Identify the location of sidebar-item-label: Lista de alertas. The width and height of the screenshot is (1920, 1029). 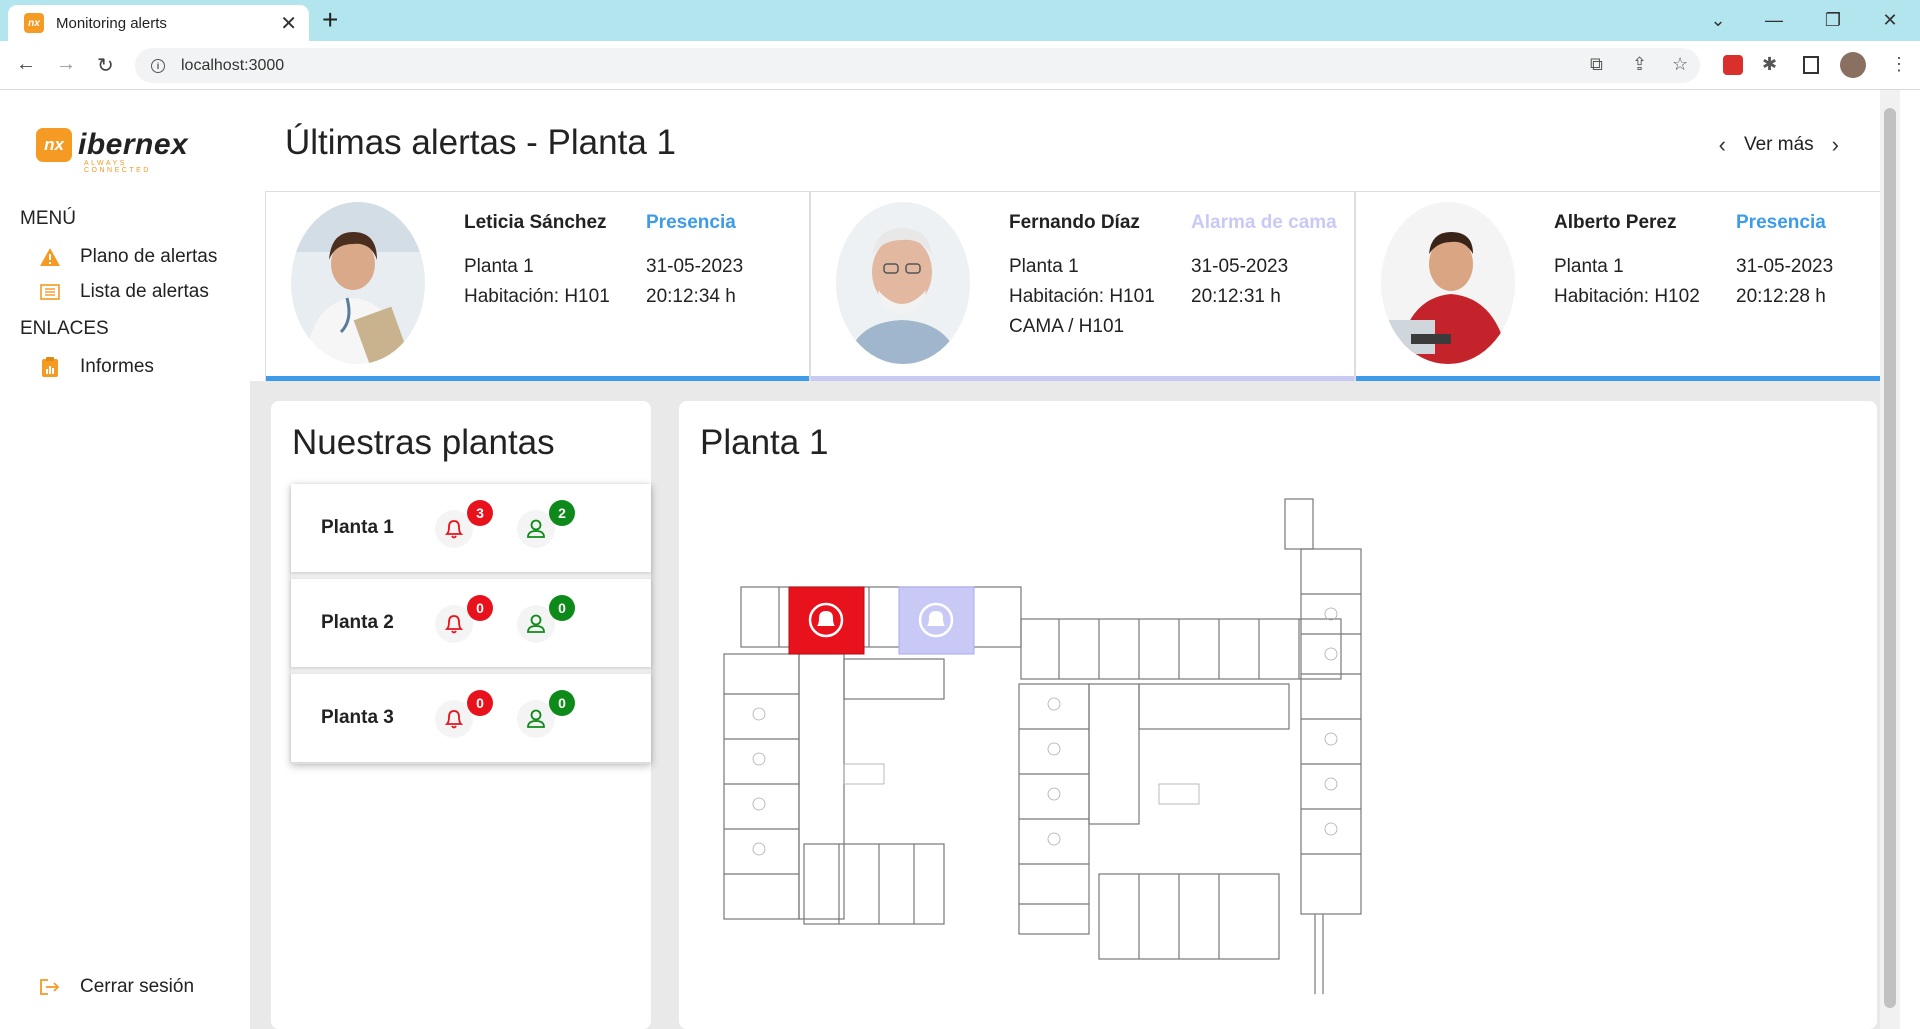
(144, 291).